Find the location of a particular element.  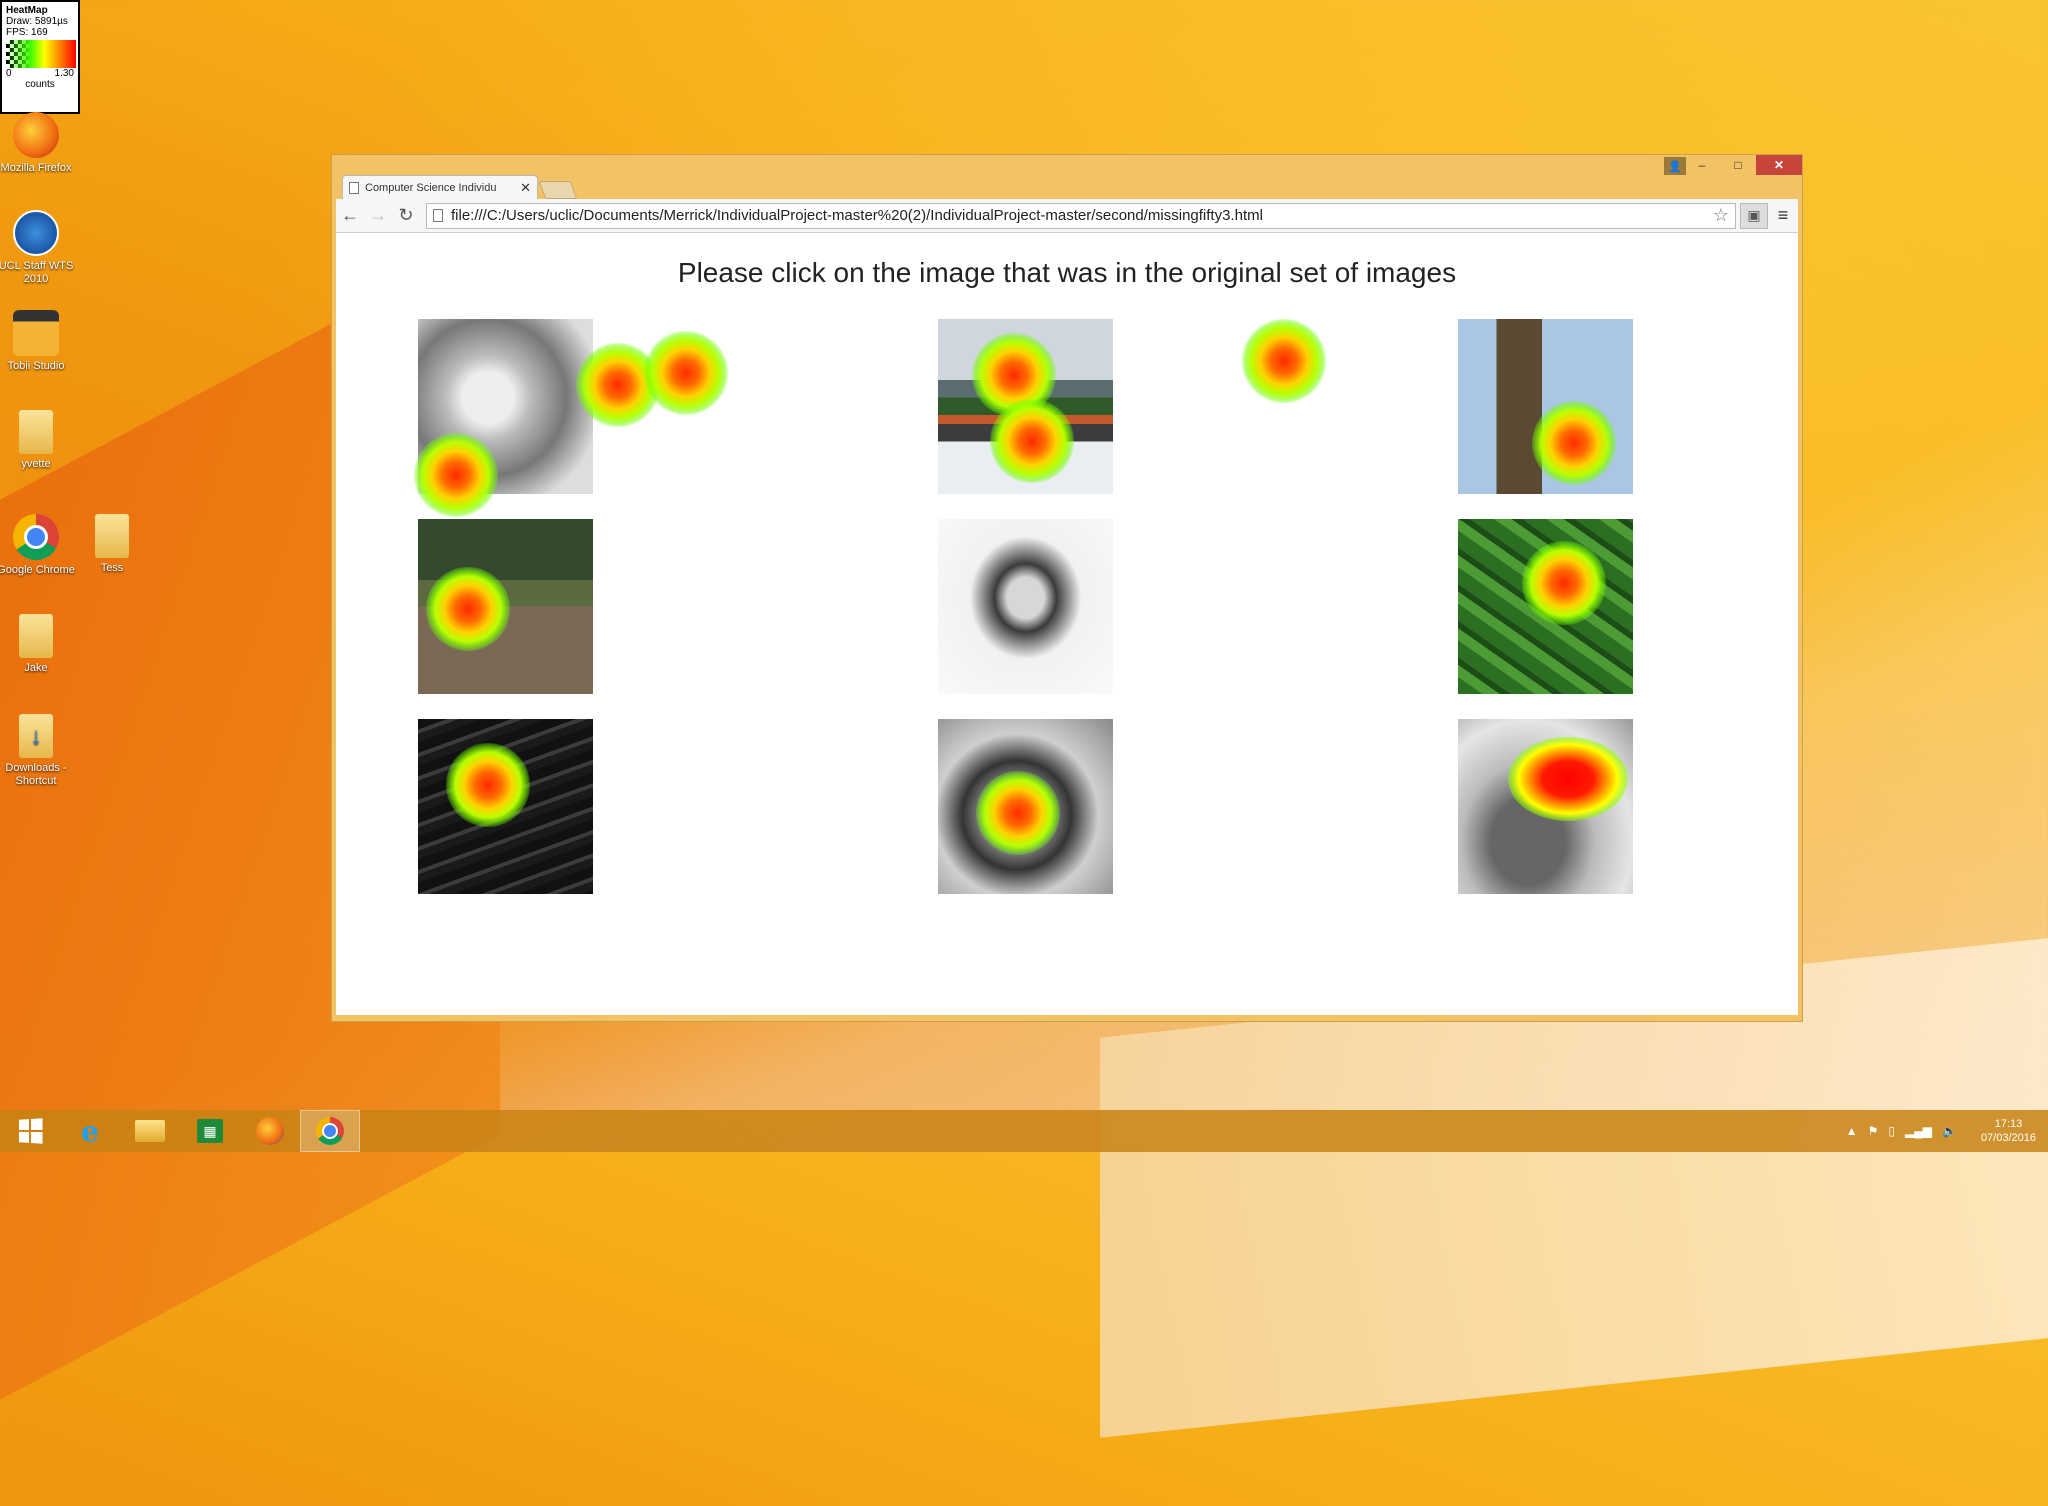

reload-button: ↻ is located at coordinates (406, 216).